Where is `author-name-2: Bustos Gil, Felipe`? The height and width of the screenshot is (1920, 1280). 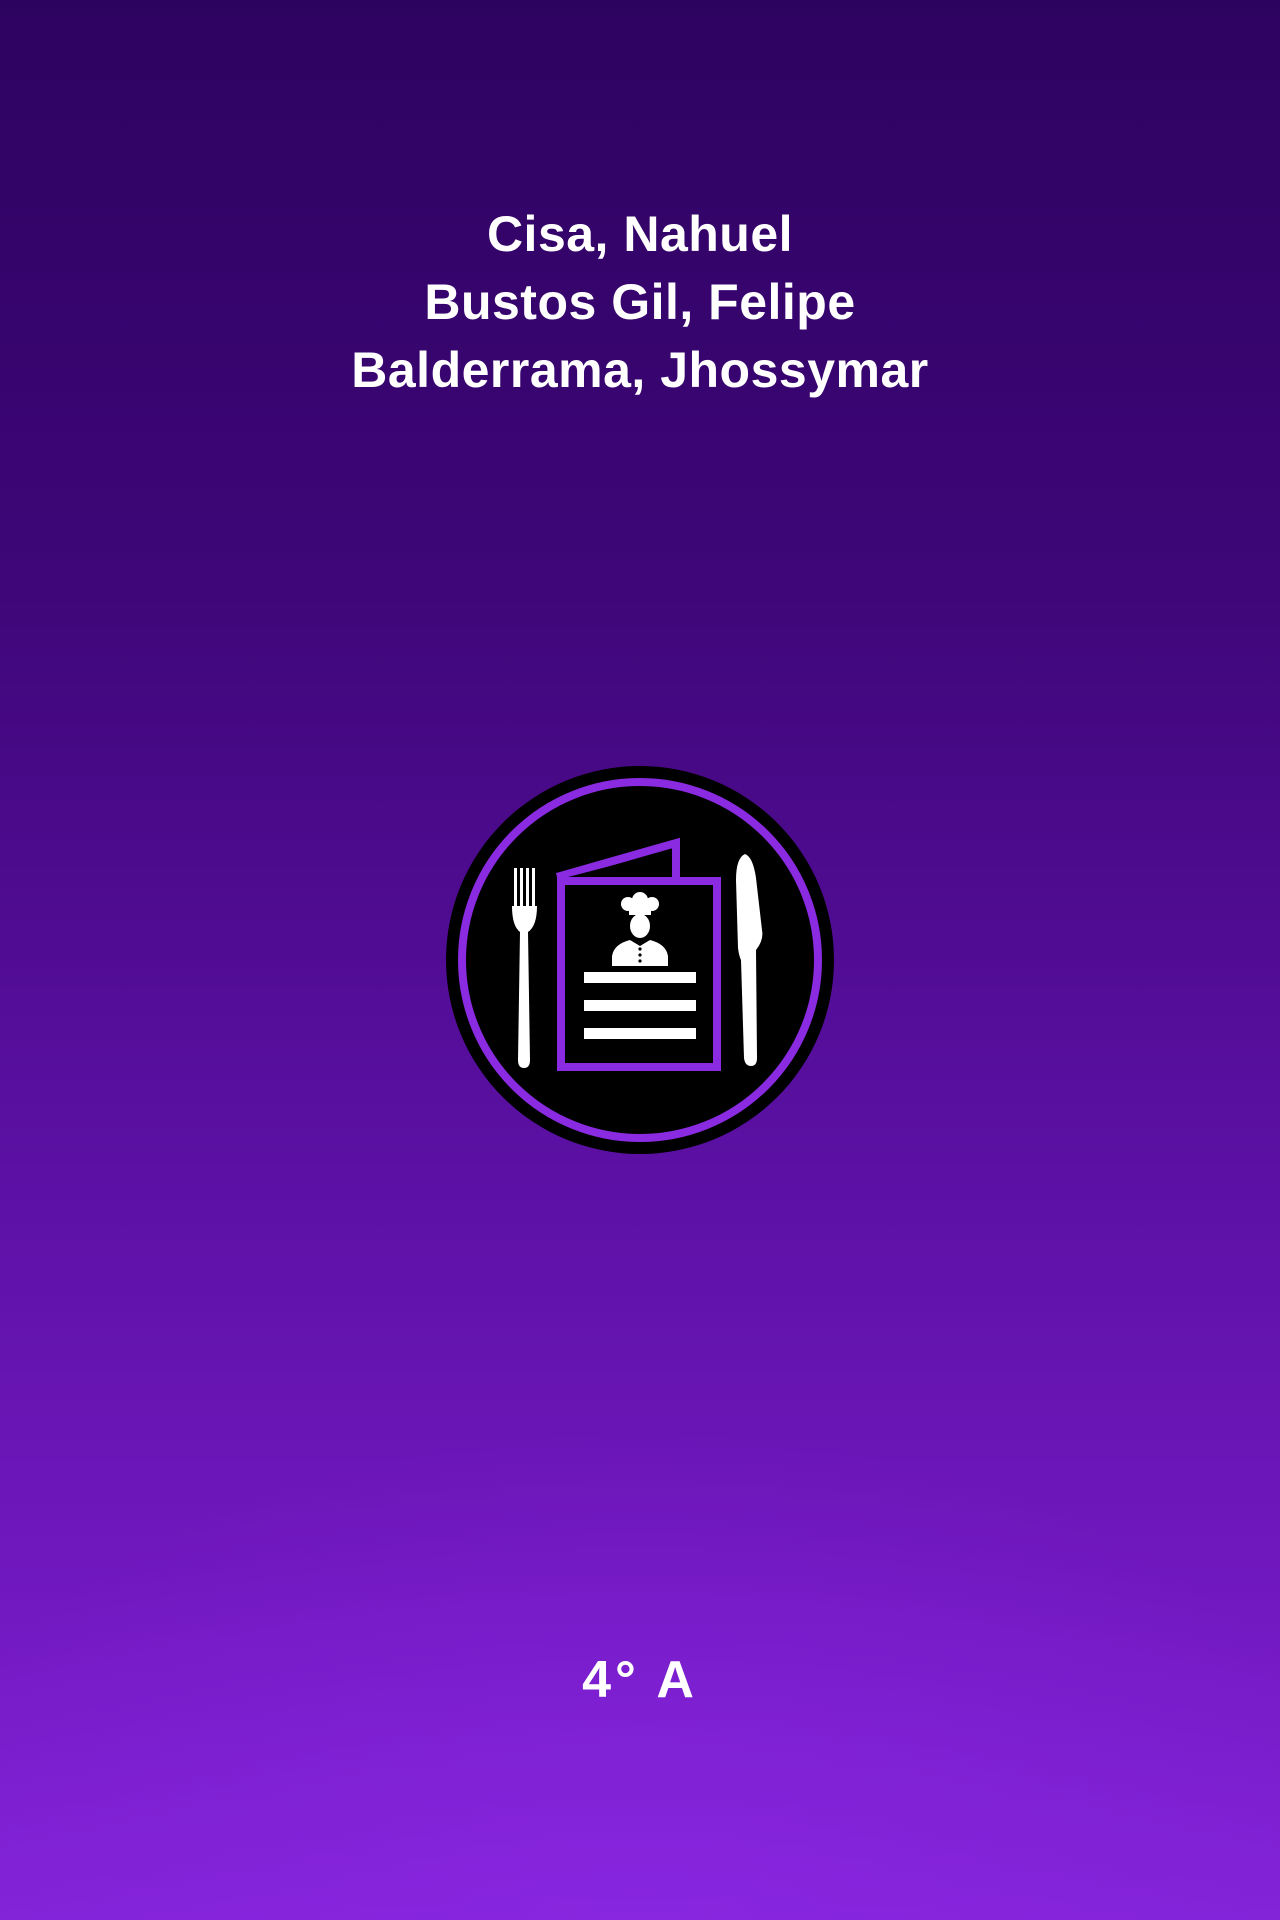
author-name-2: Bustos Gil, Felipe is located at coordinates (640, 302).